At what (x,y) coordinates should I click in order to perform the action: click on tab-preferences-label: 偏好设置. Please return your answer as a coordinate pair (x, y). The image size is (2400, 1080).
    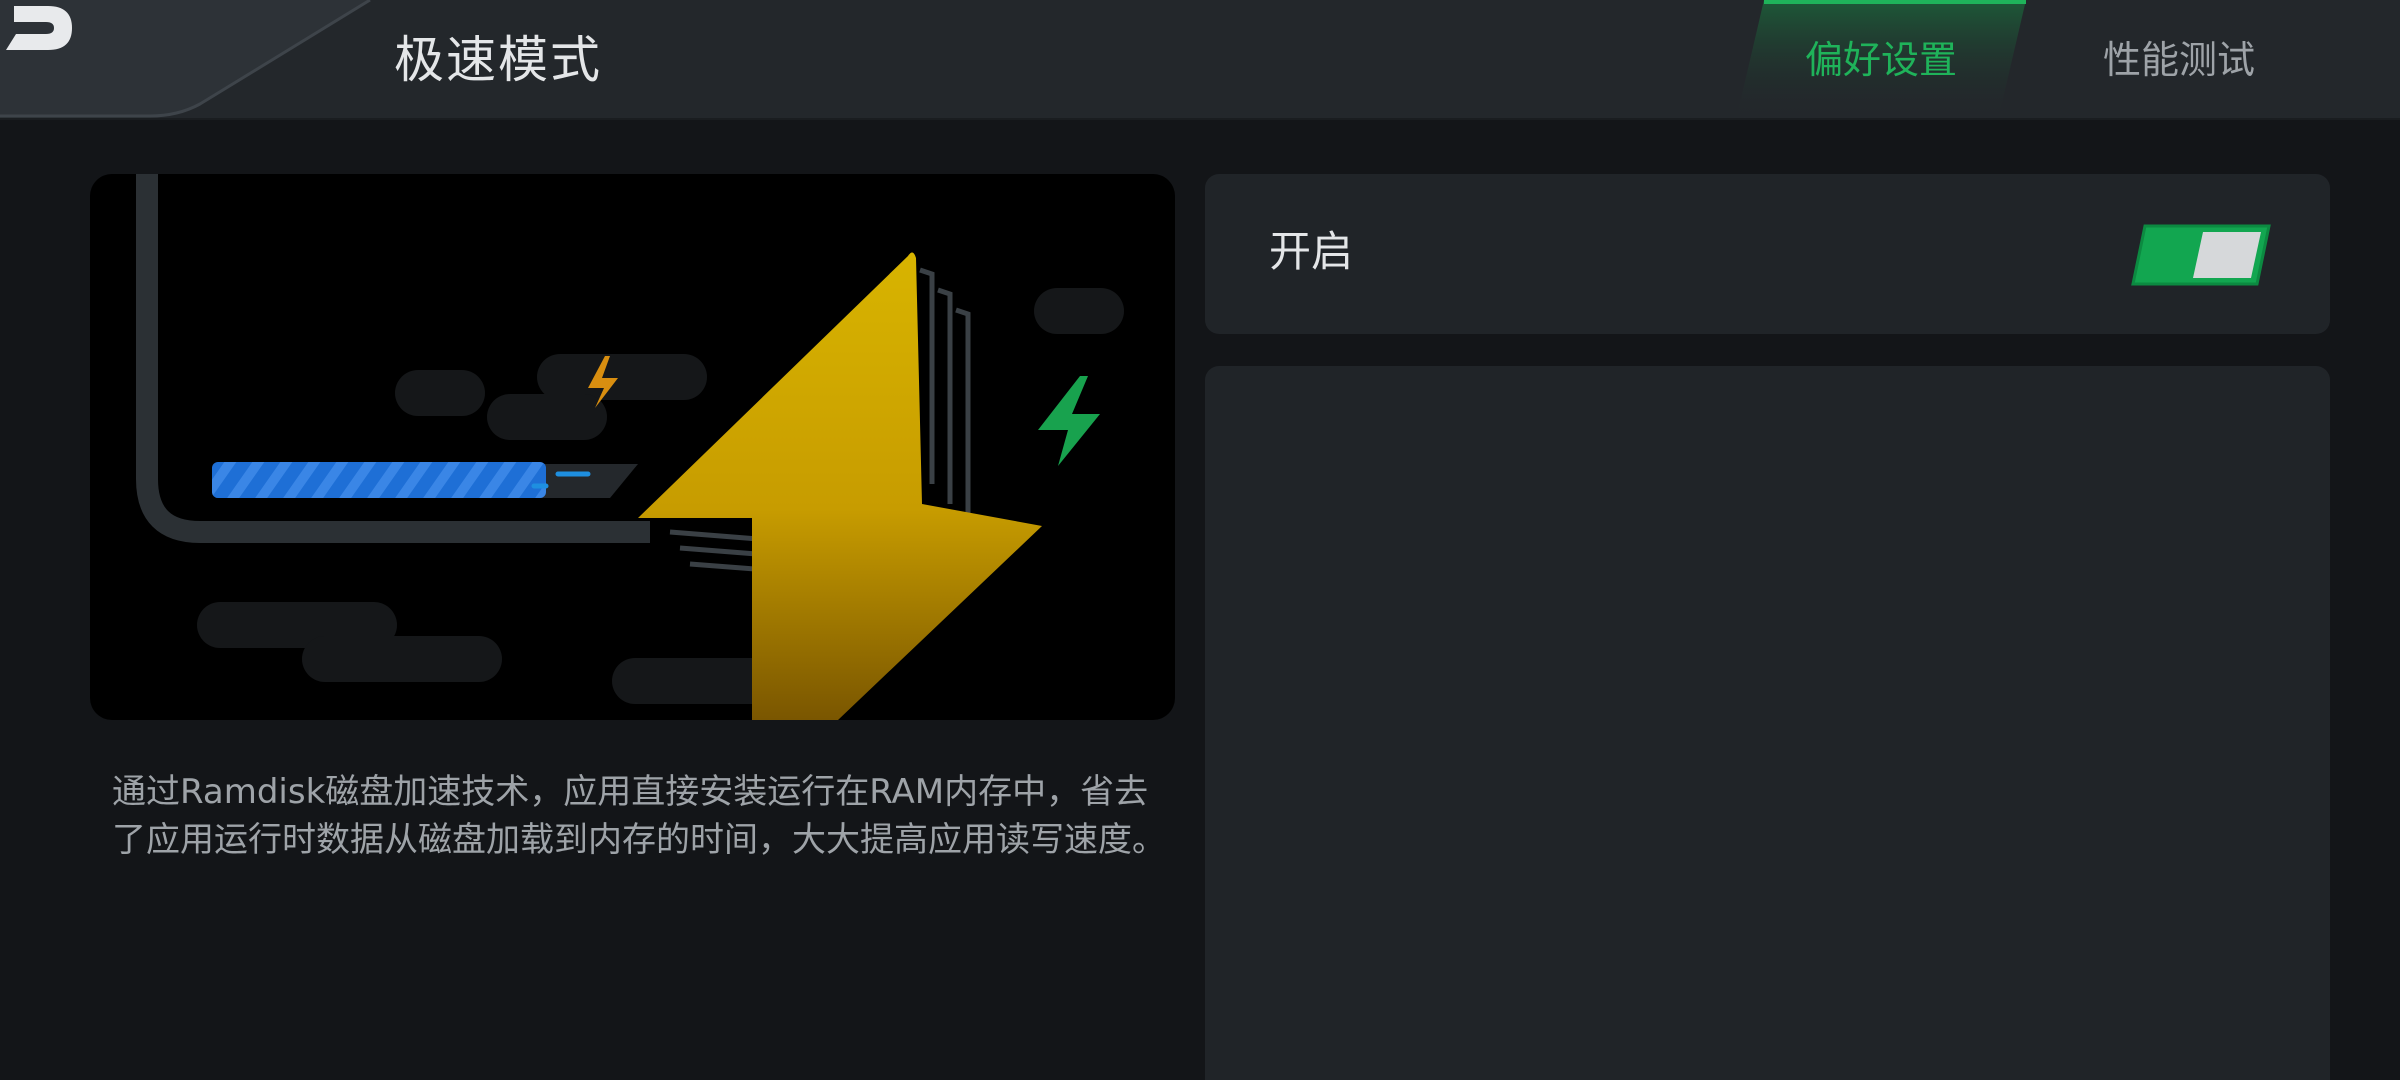
    Looking at the image, I should click on (1880, 60).